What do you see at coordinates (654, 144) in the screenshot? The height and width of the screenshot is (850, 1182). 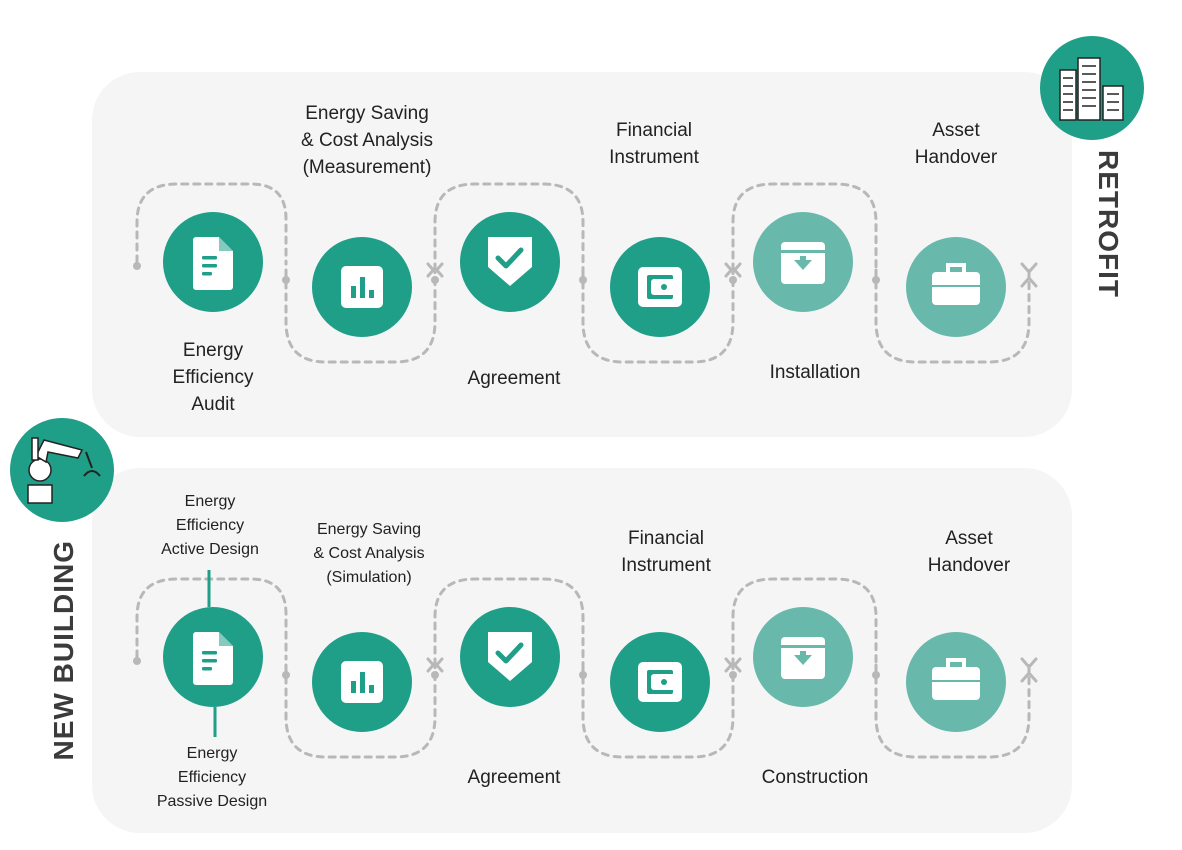 I see `retrofit-step-4-label: Financial Instrument` at bounding box center [654, 144].